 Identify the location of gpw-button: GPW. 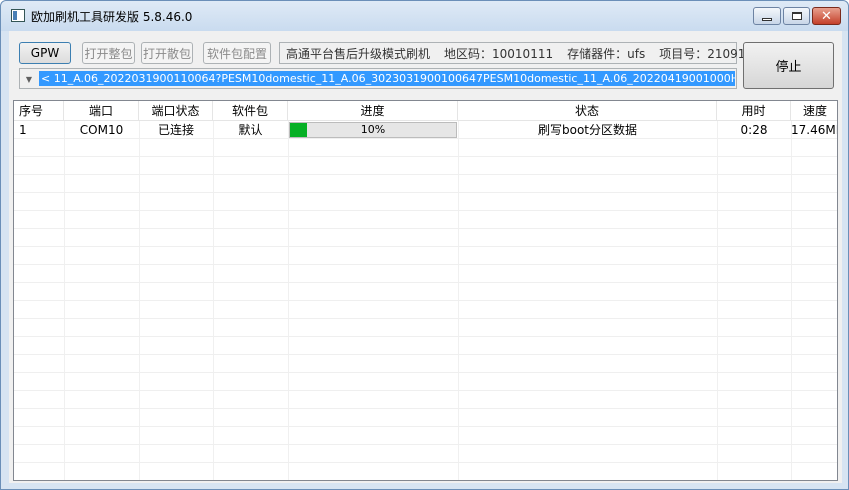
(45, 53).